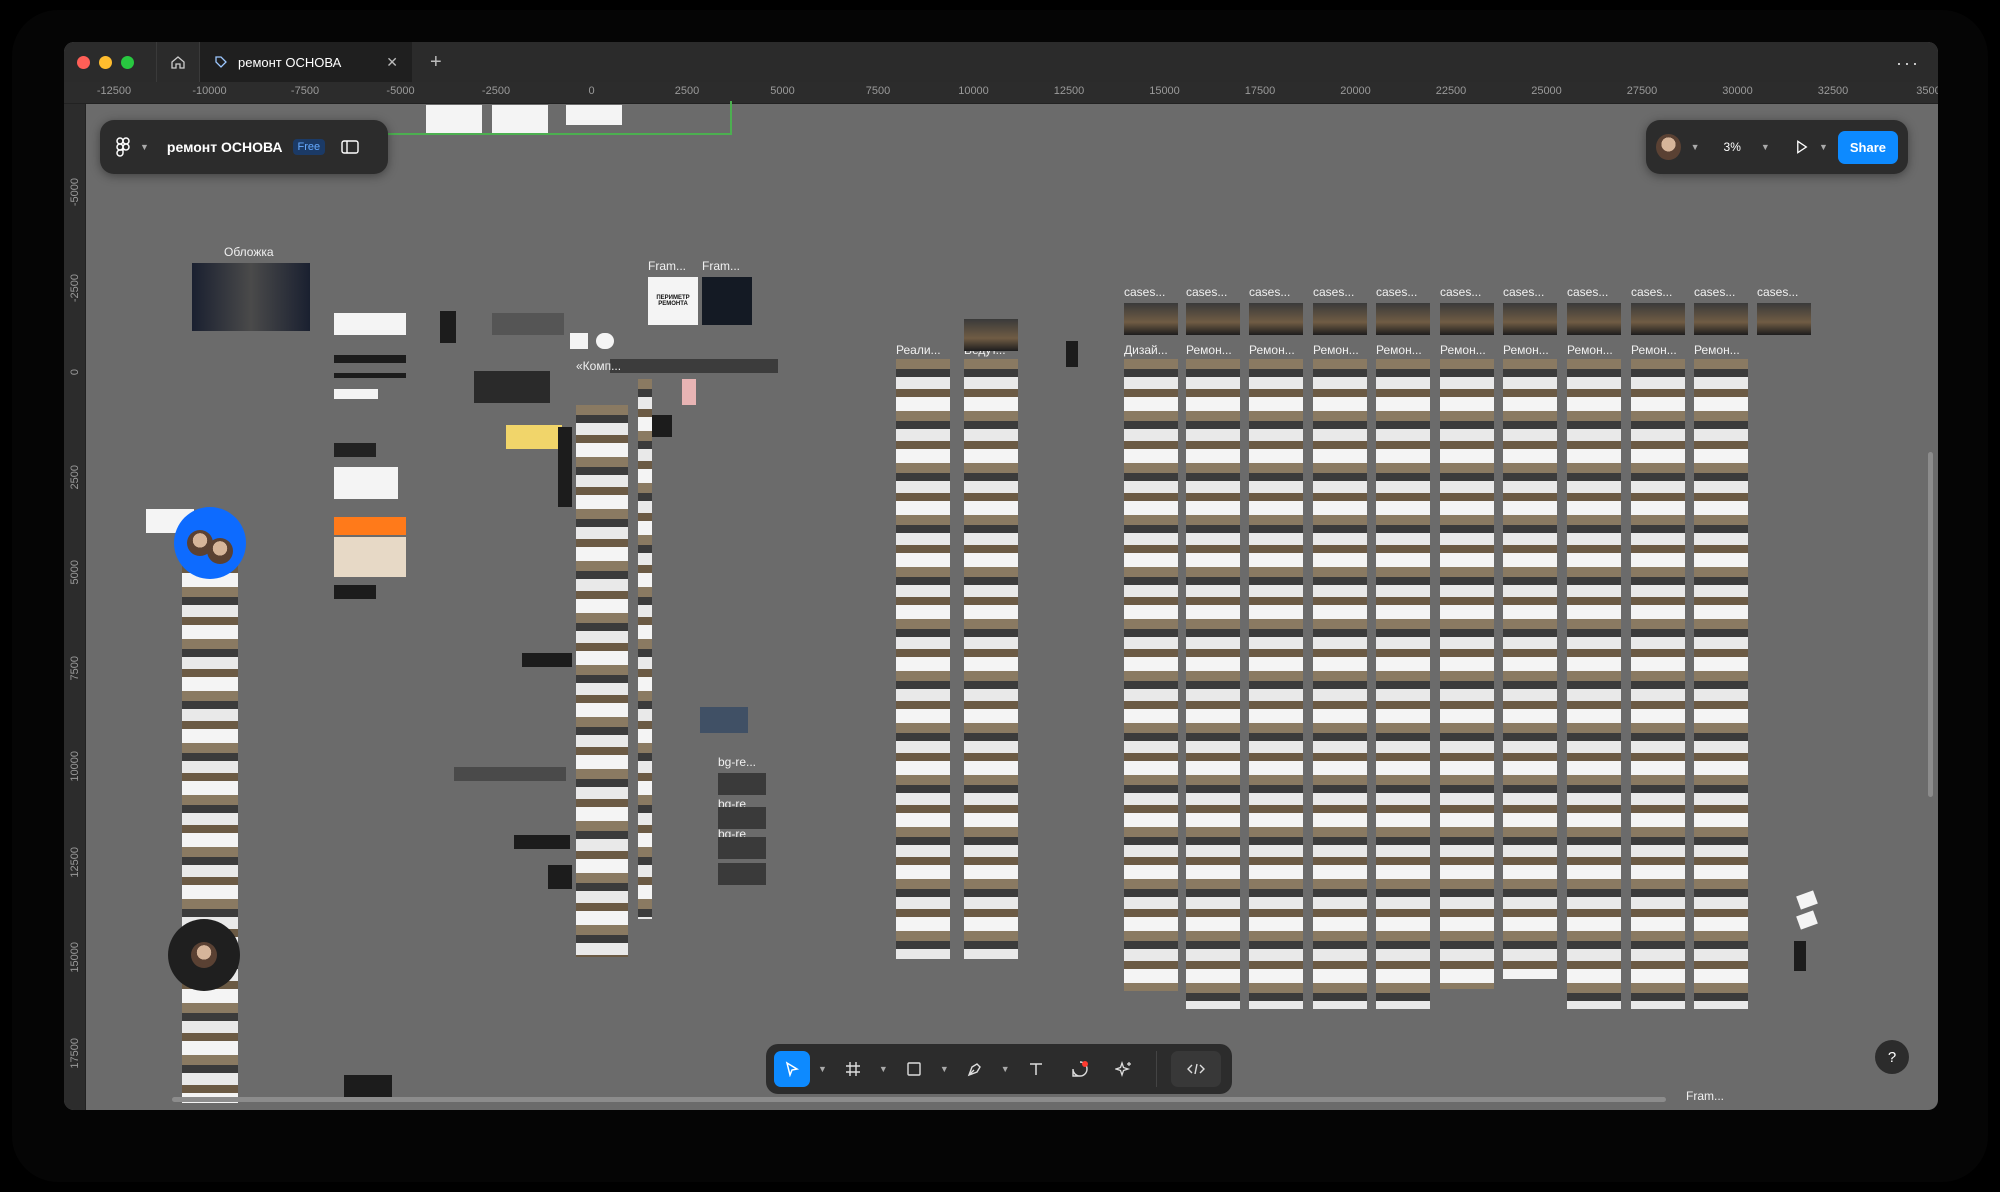 The image size is (2000, 1192). I want to click on horizontal-scrollbar, so click(919, 1099).